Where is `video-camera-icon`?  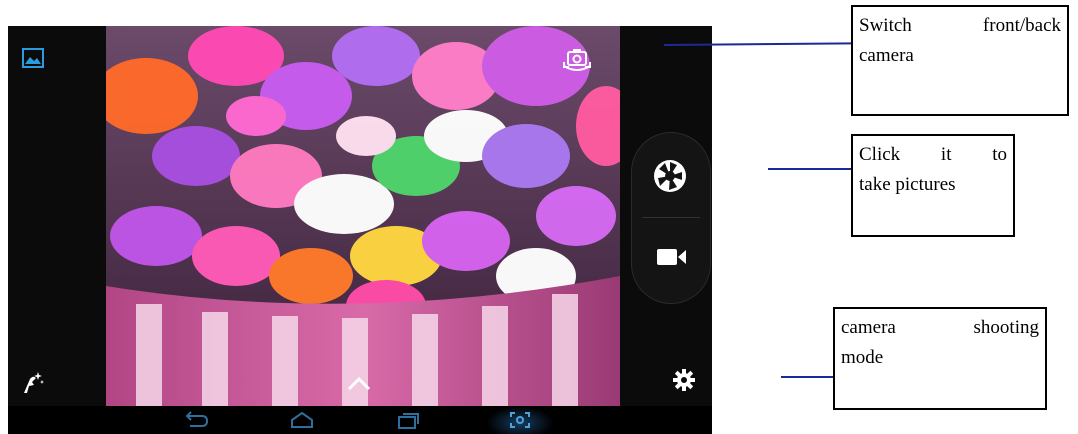 video-camera-icon is located at coordinates (671, 257).